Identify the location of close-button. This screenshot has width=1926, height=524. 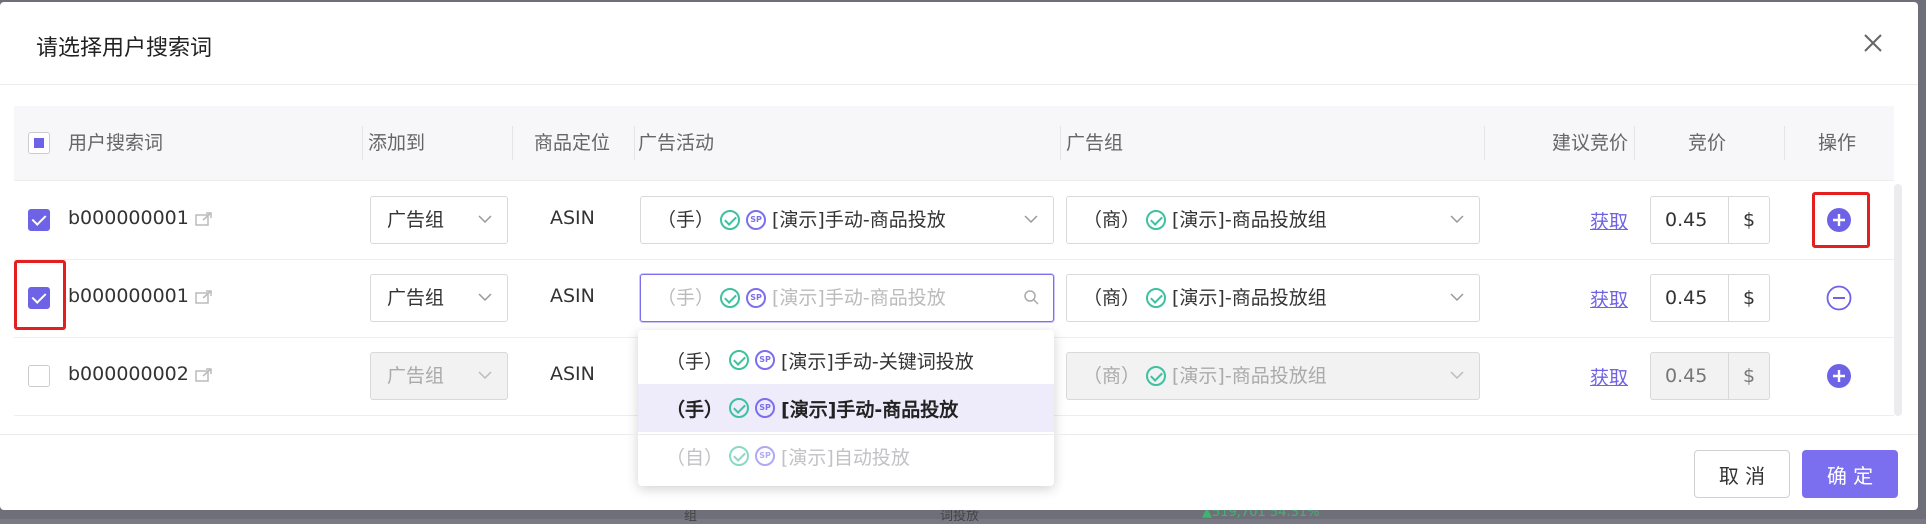
(1873, 43).